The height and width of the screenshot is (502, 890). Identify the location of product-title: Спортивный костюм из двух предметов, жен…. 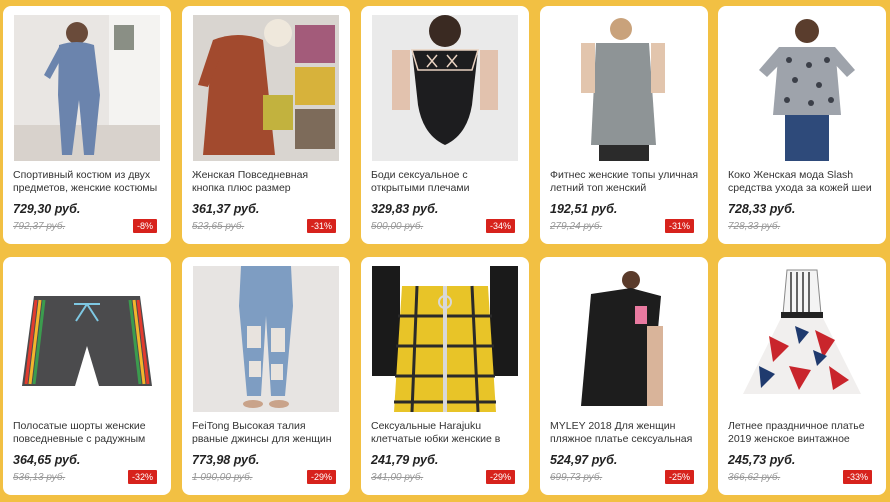
(88, 182).